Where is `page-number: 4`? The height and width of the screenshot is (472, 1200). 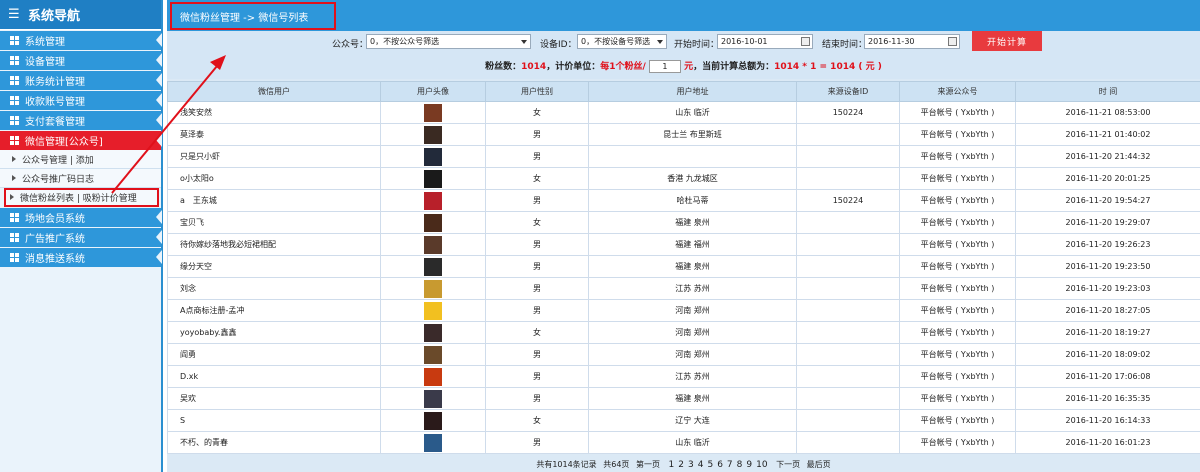
page-number: 4 is located at coordinates (701, 465).